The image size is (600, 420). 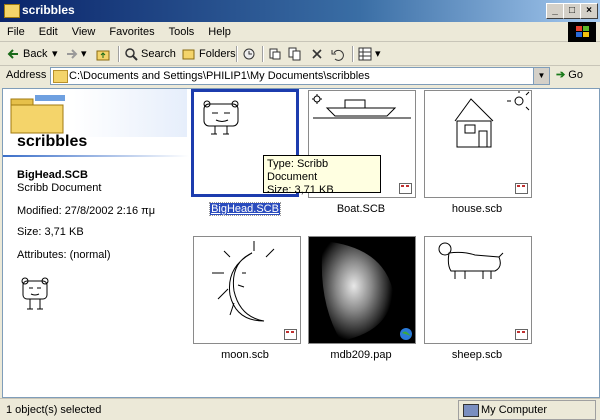 I want to click on menu-view: View, so click(x=84, y=30).